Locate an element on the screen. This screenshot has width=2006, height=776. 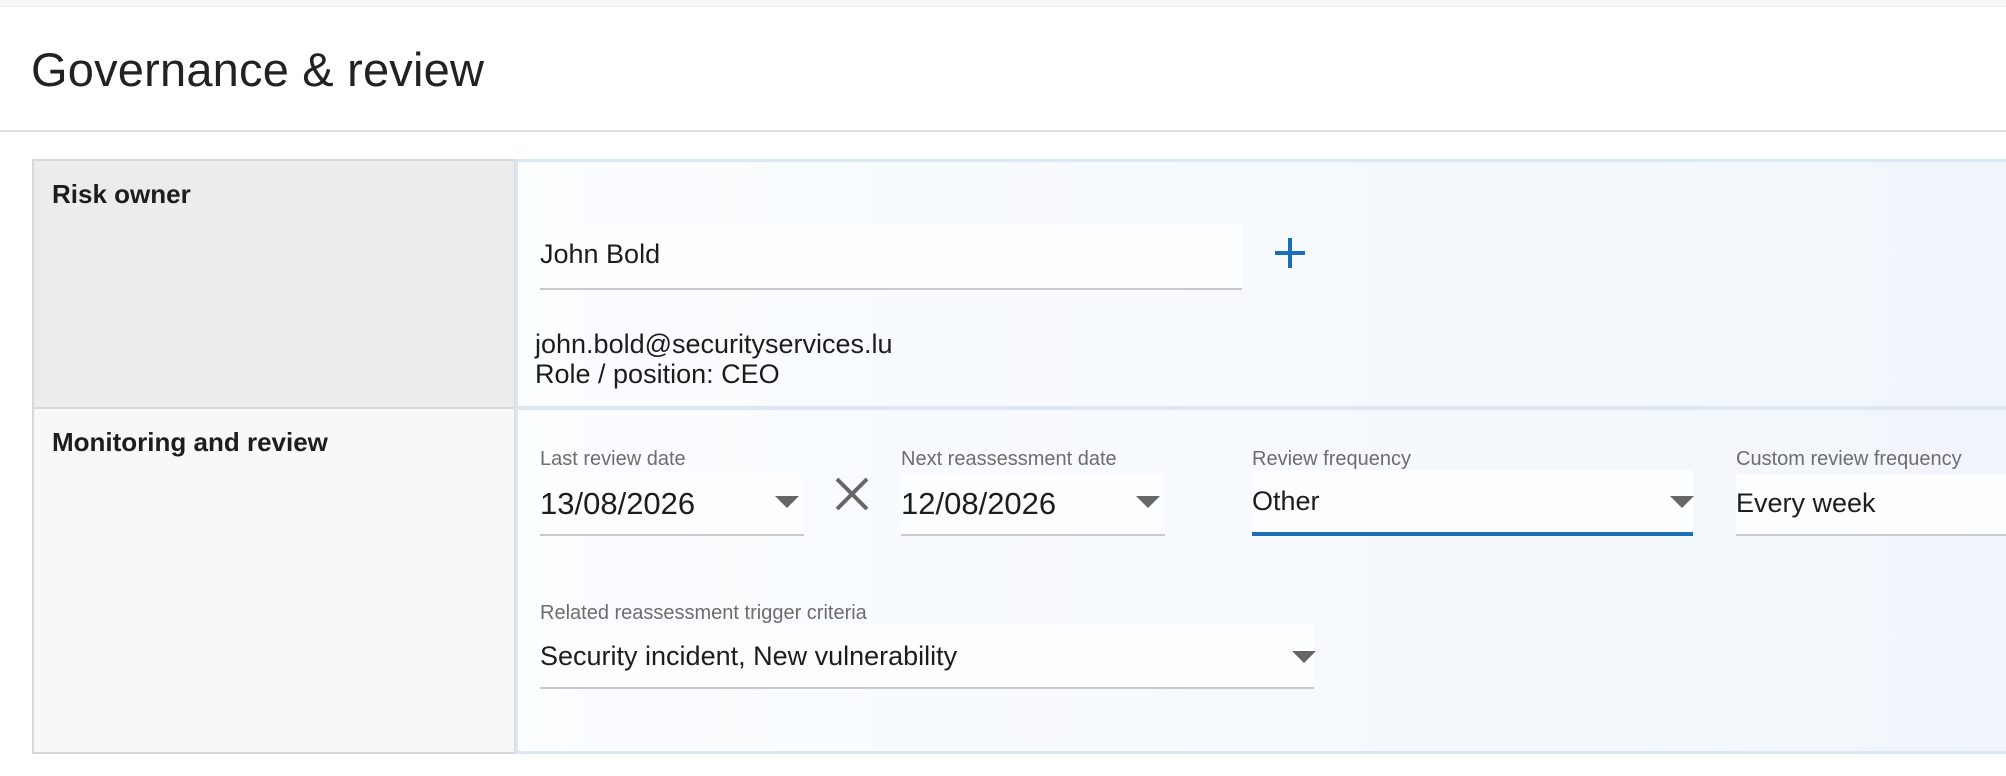
trigger-criteria-select: Security incident, New vulnerability is located at coordinates (928, 657).